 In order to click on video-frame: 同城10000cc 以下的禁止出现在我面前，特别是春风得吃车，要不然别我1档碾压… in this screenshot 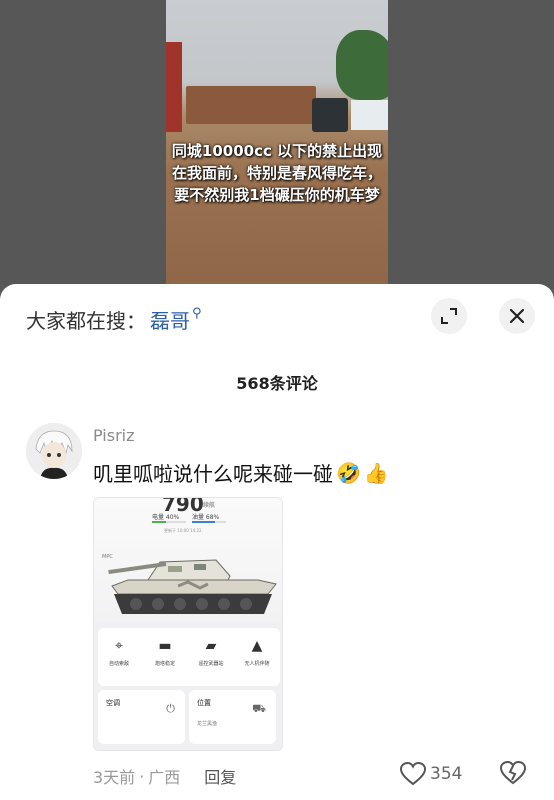, I will do `click(277, 145)`.